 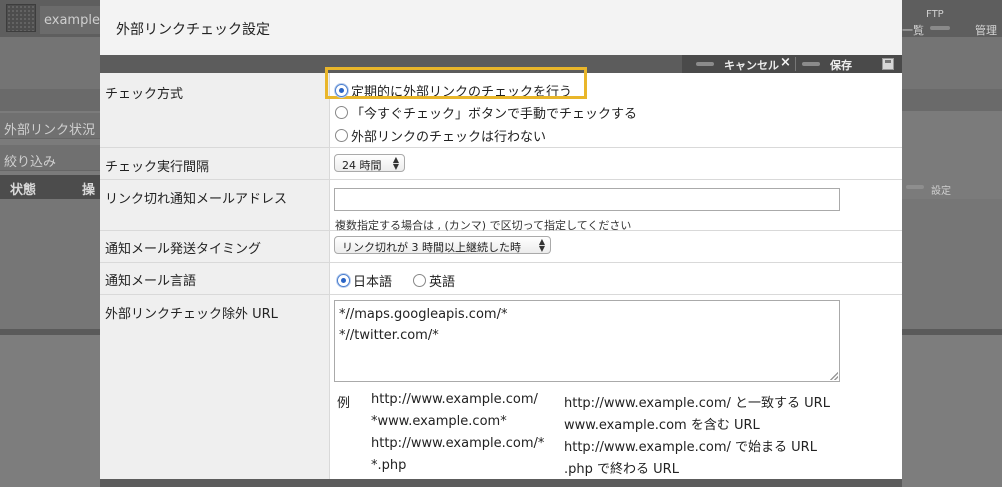 I want to click on radio-option-none: 外部リンクのチェックは行わない, so click(x=440, y=135).